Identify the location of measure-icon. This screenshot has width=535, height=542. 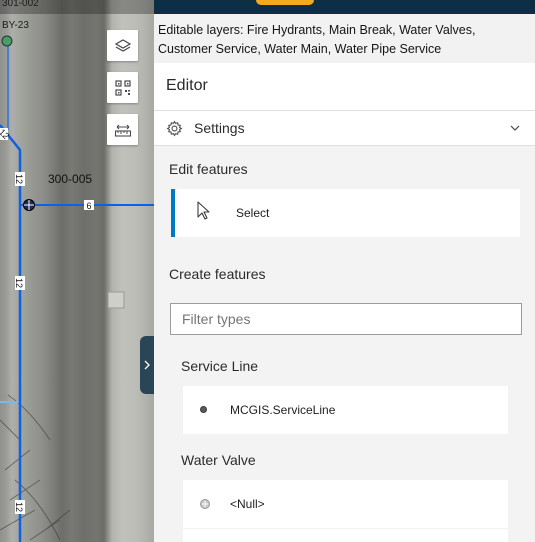
(122, 130).